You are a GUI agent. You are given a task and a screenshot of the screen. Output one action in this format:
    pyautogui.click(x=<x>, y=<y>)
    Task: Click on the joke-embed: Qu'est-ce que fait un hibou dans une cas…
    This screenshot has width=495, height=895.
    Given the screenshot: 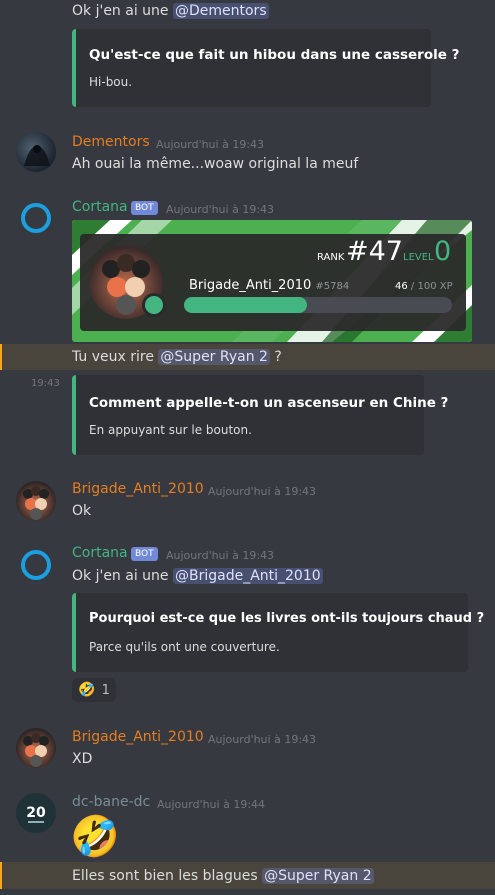 What is the action you would take?
    pyautogui.click(x=265, y=68)
    